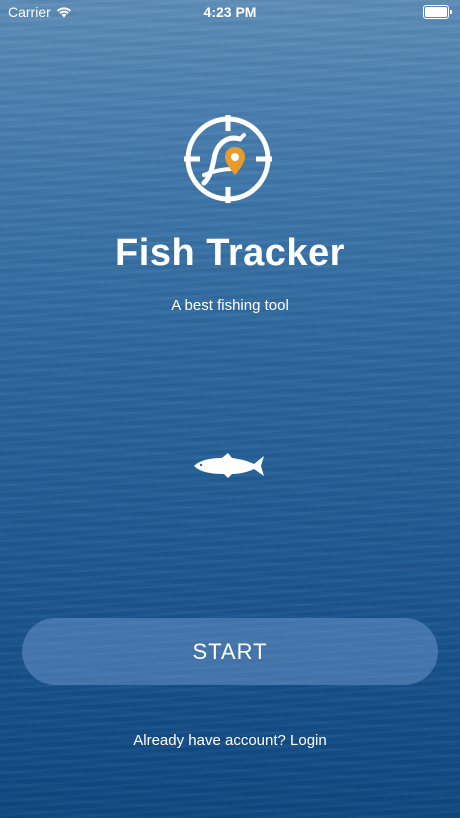  I want to click on app-subtitle: A best fishing tool, so click(230, 305).